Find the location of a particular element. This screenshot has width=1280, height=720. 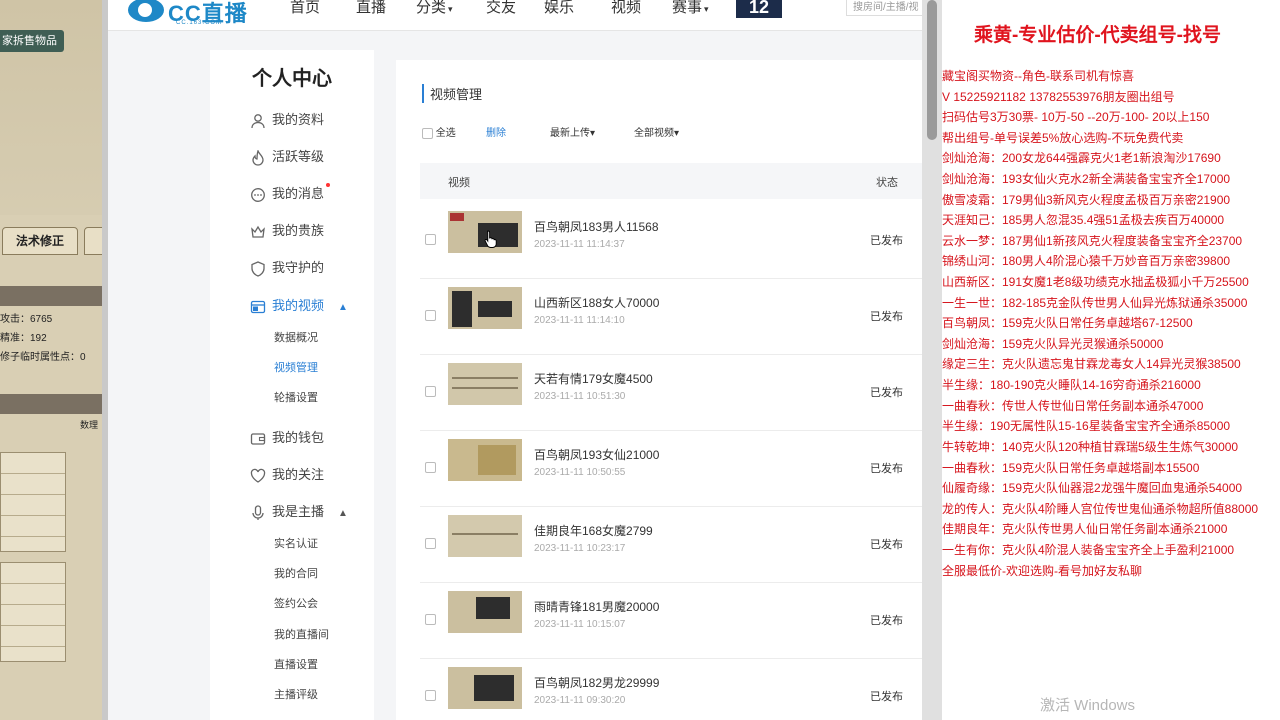

overlay-line: 一生有你：克火队4阶混人装备宝宝齐全上手盈利21000 is located at coordinates (1088, 550).